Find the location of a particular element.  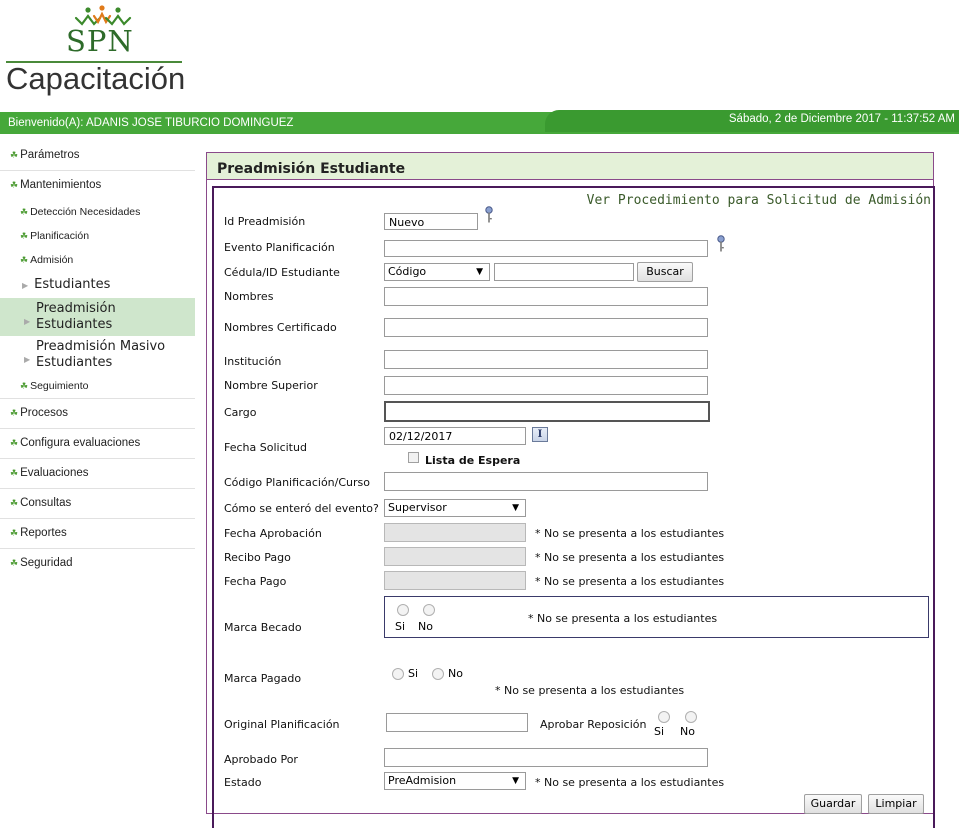

sidebar-item-planificacion: ☘ Planificación is located at coordinates (97, 236).